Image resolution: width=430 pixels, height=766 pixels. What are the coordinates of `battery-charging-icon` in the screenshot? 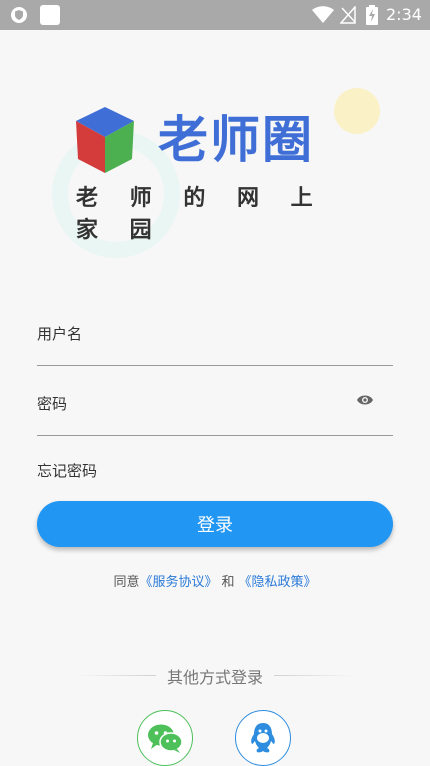 It's located at (372, 15).